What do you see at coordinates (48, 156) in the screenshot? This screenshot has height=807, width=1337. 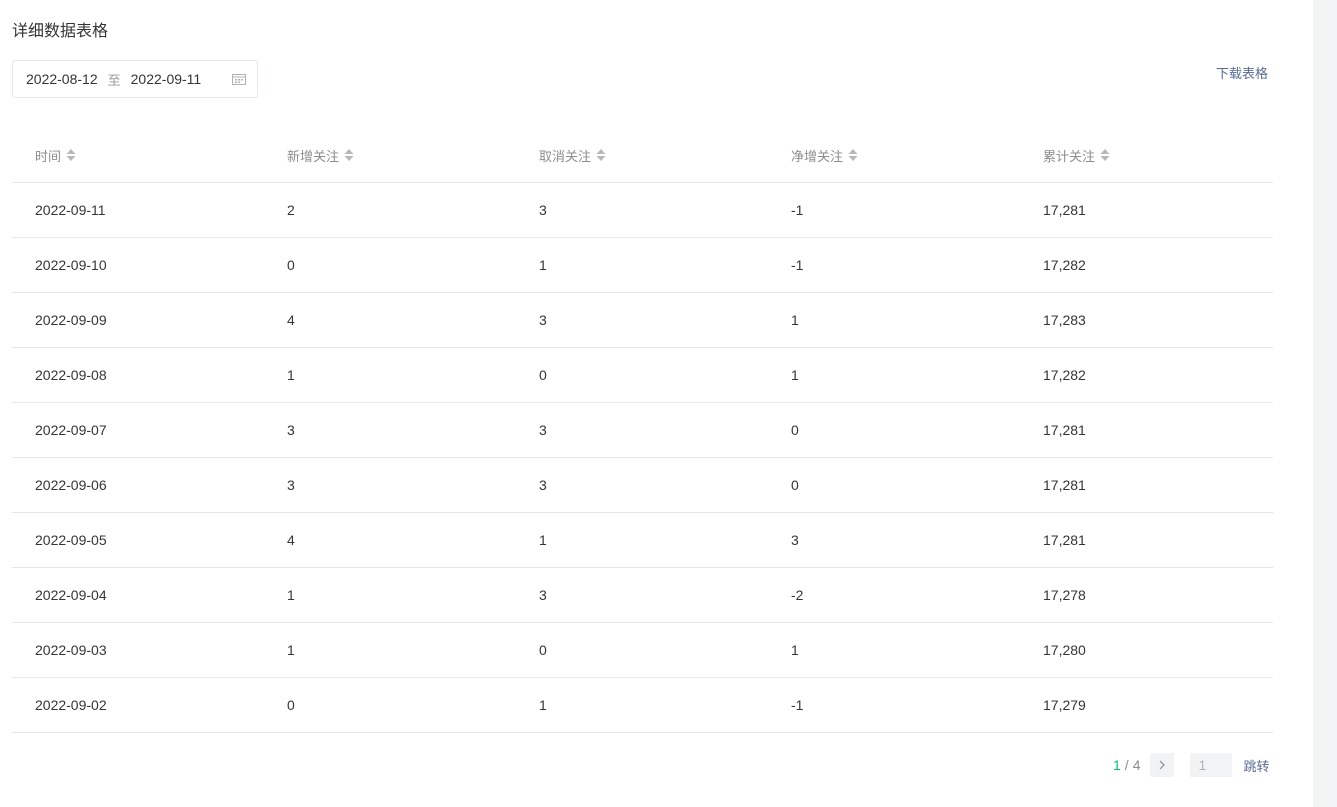 I see `column-header-label: 时间` at bounding box center [48, 156].